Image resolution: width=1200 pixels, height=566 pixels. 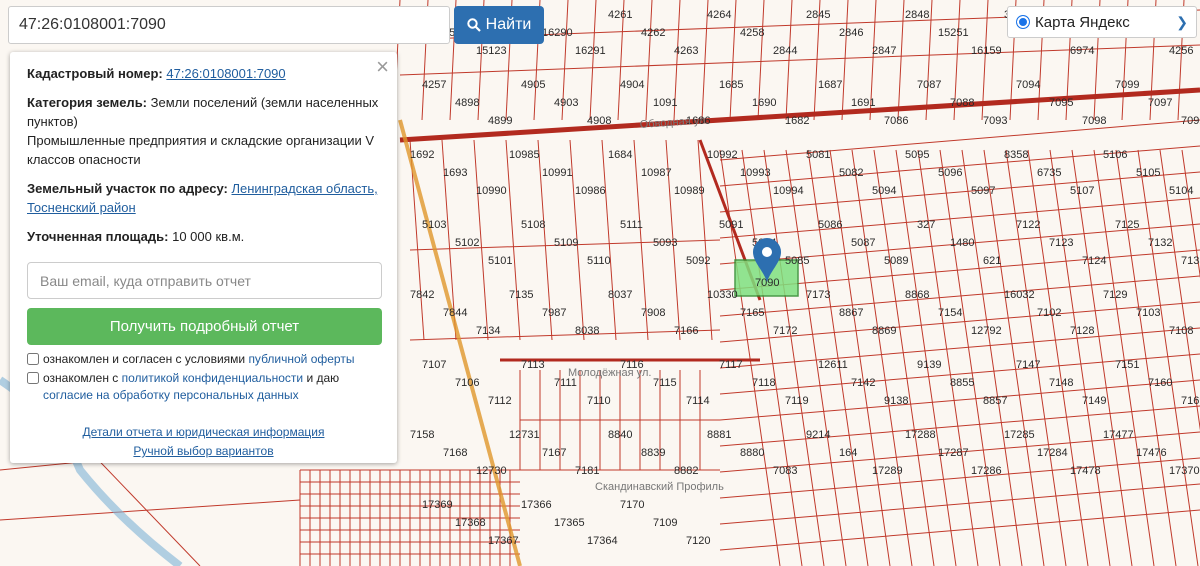 What do you see at coordinates (620, 295) in the screenshot?
I see `lot-number-label: 8037` at bounding box center [620, 295].